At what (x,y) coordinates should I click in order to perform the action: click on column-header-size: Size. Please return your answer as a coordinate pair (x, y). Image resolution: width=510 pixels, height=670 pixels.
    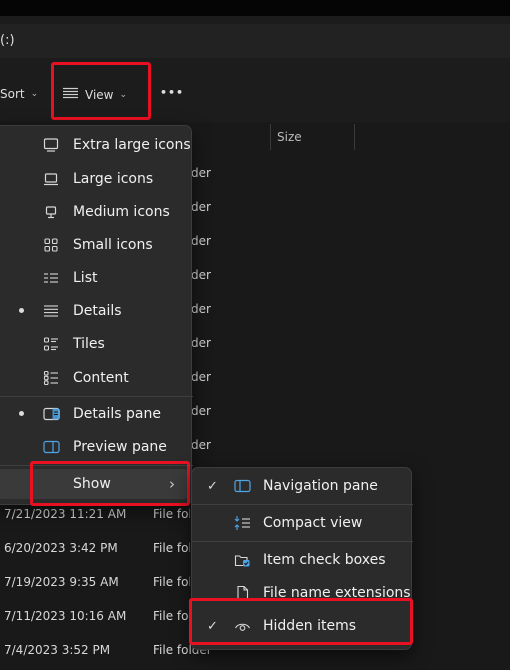
    Looking at the image, I should click on (289, 137).